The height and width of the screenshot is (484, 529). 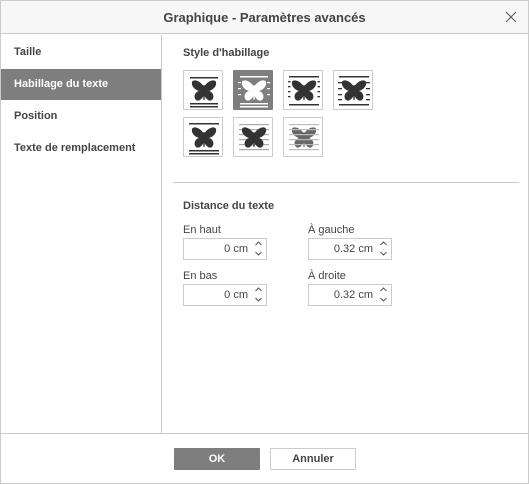 I want to click on wrap-tight-icon, so click(x=304, y=91).